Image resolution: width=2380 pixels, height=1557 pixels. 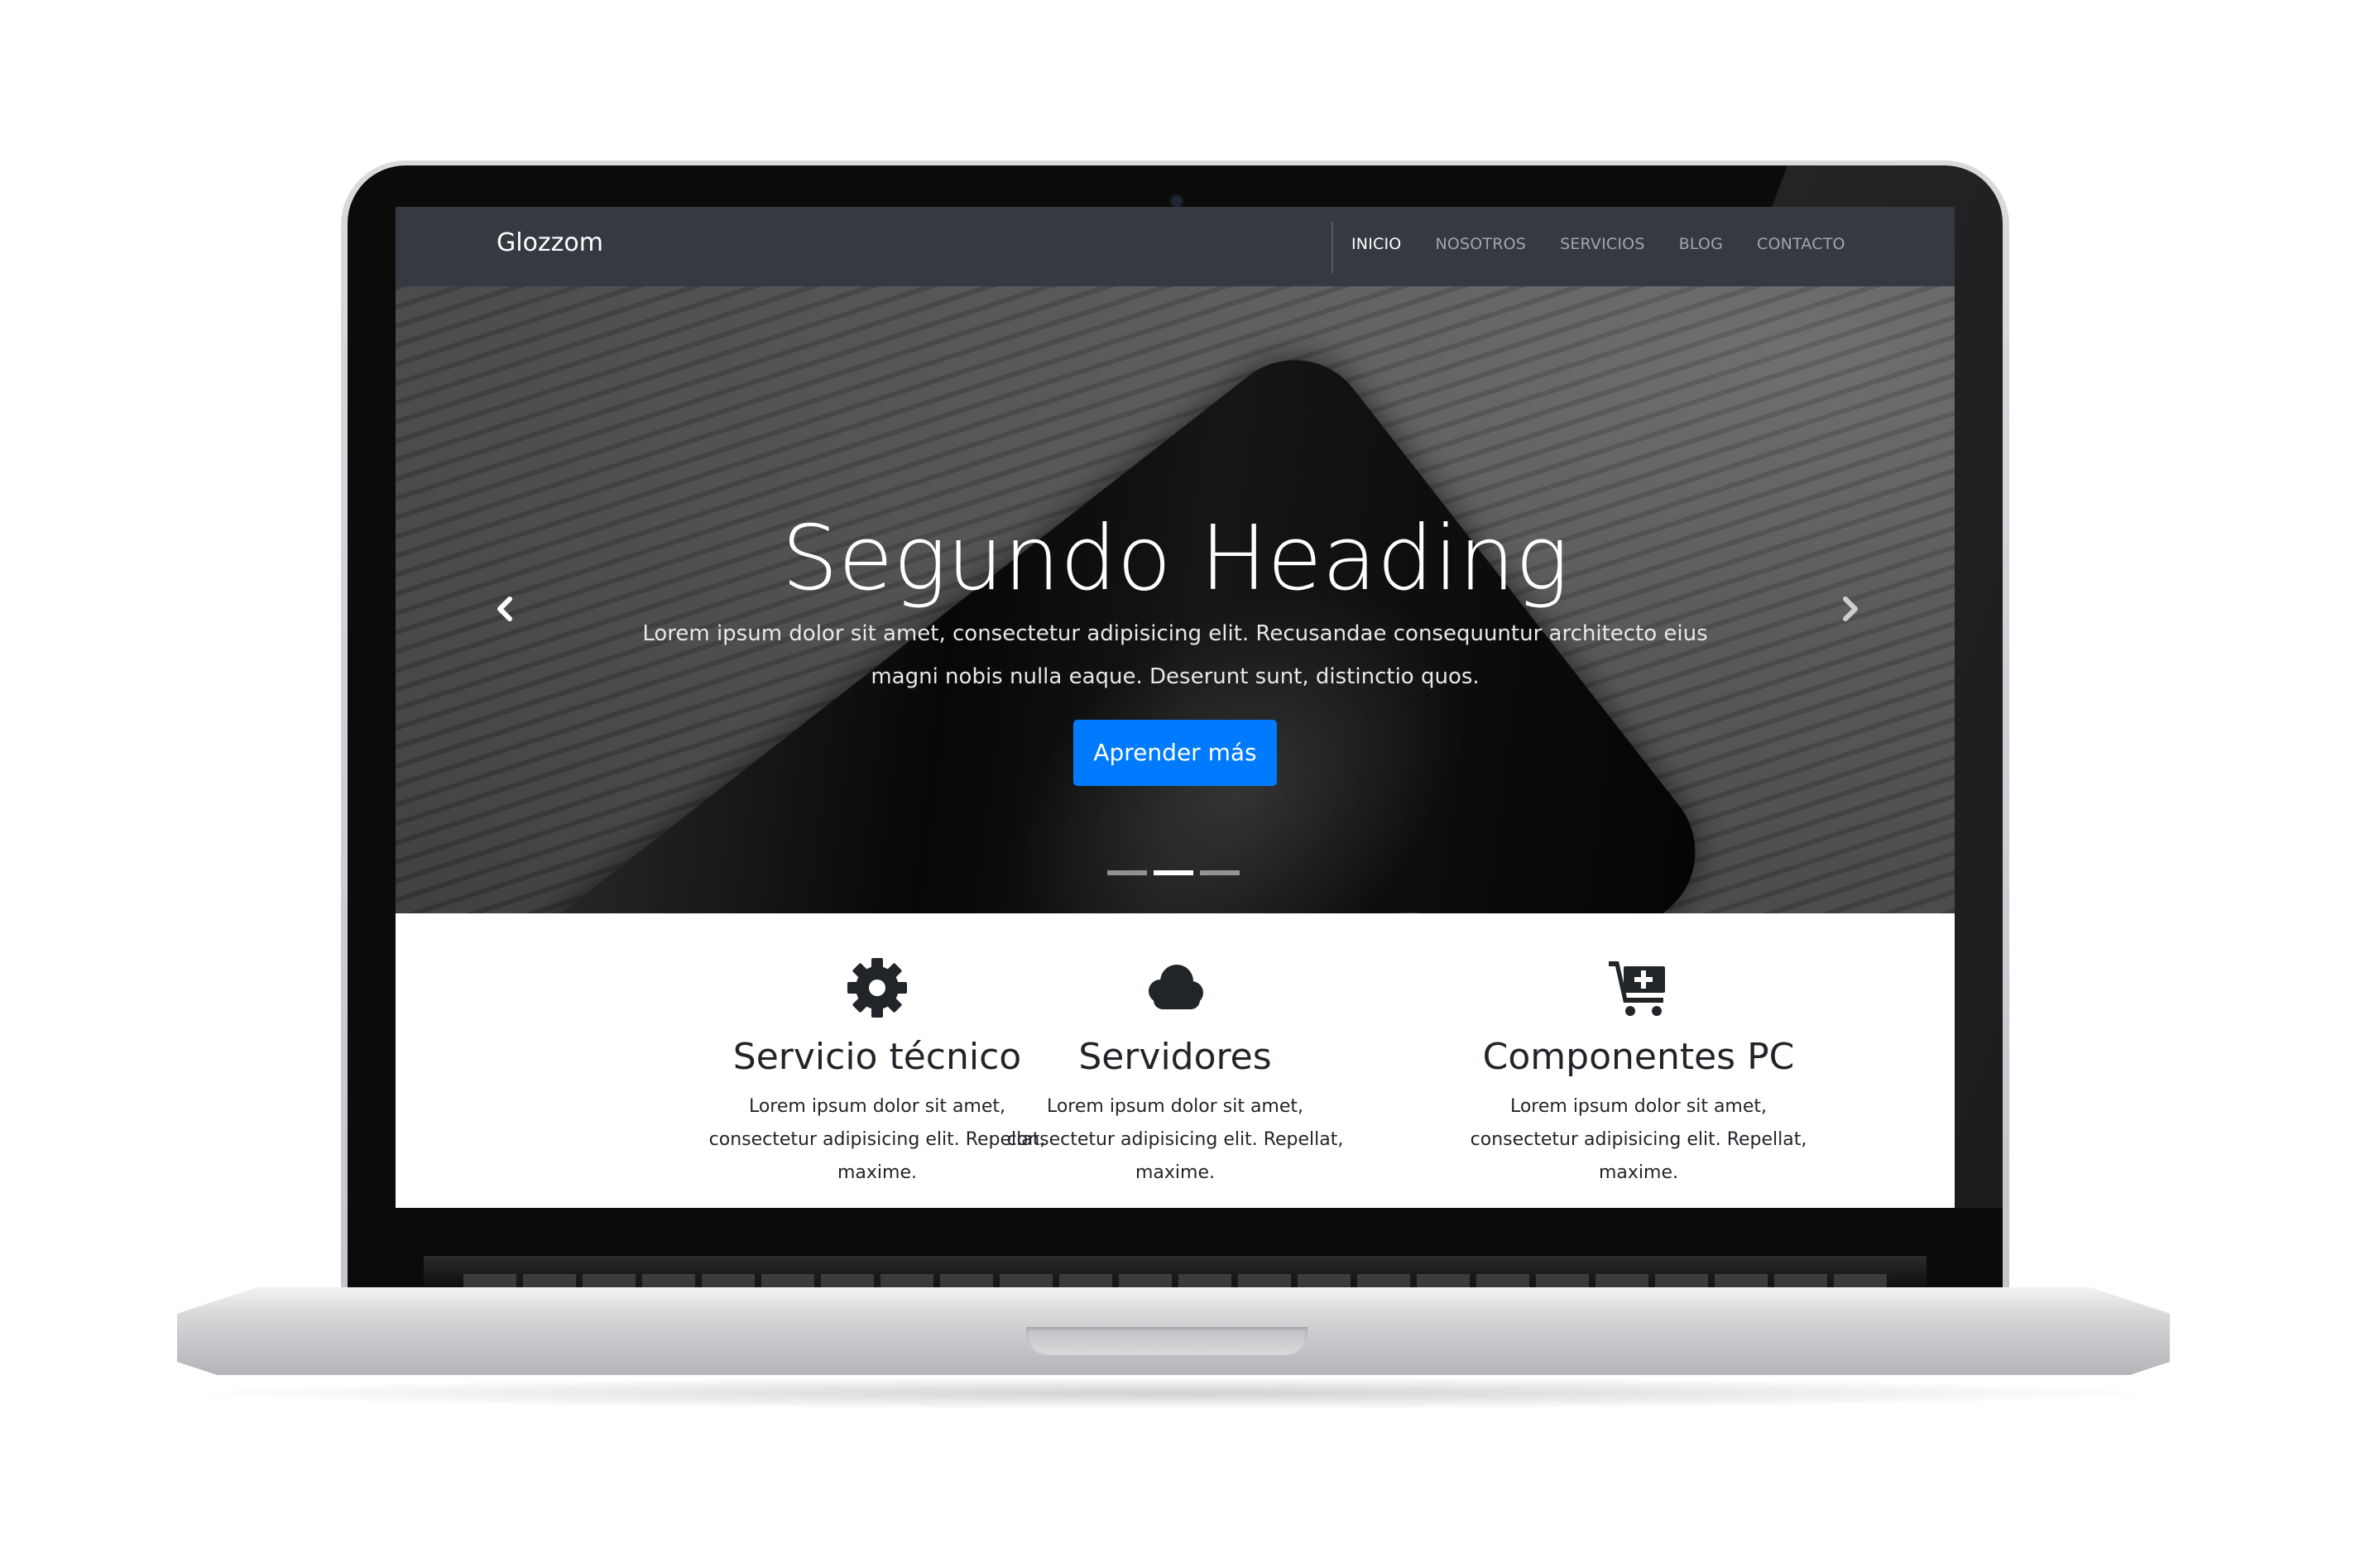 I want to click on laptop-opening-notch, so click(x=1167, y=1341).